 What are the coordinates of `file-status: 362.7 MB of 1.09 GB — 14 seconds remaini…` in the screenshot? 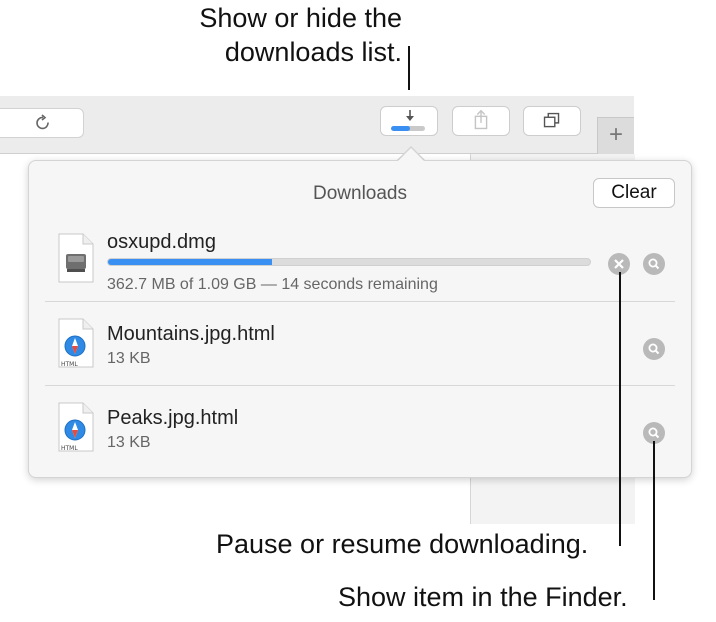 It's located at (272, 284).